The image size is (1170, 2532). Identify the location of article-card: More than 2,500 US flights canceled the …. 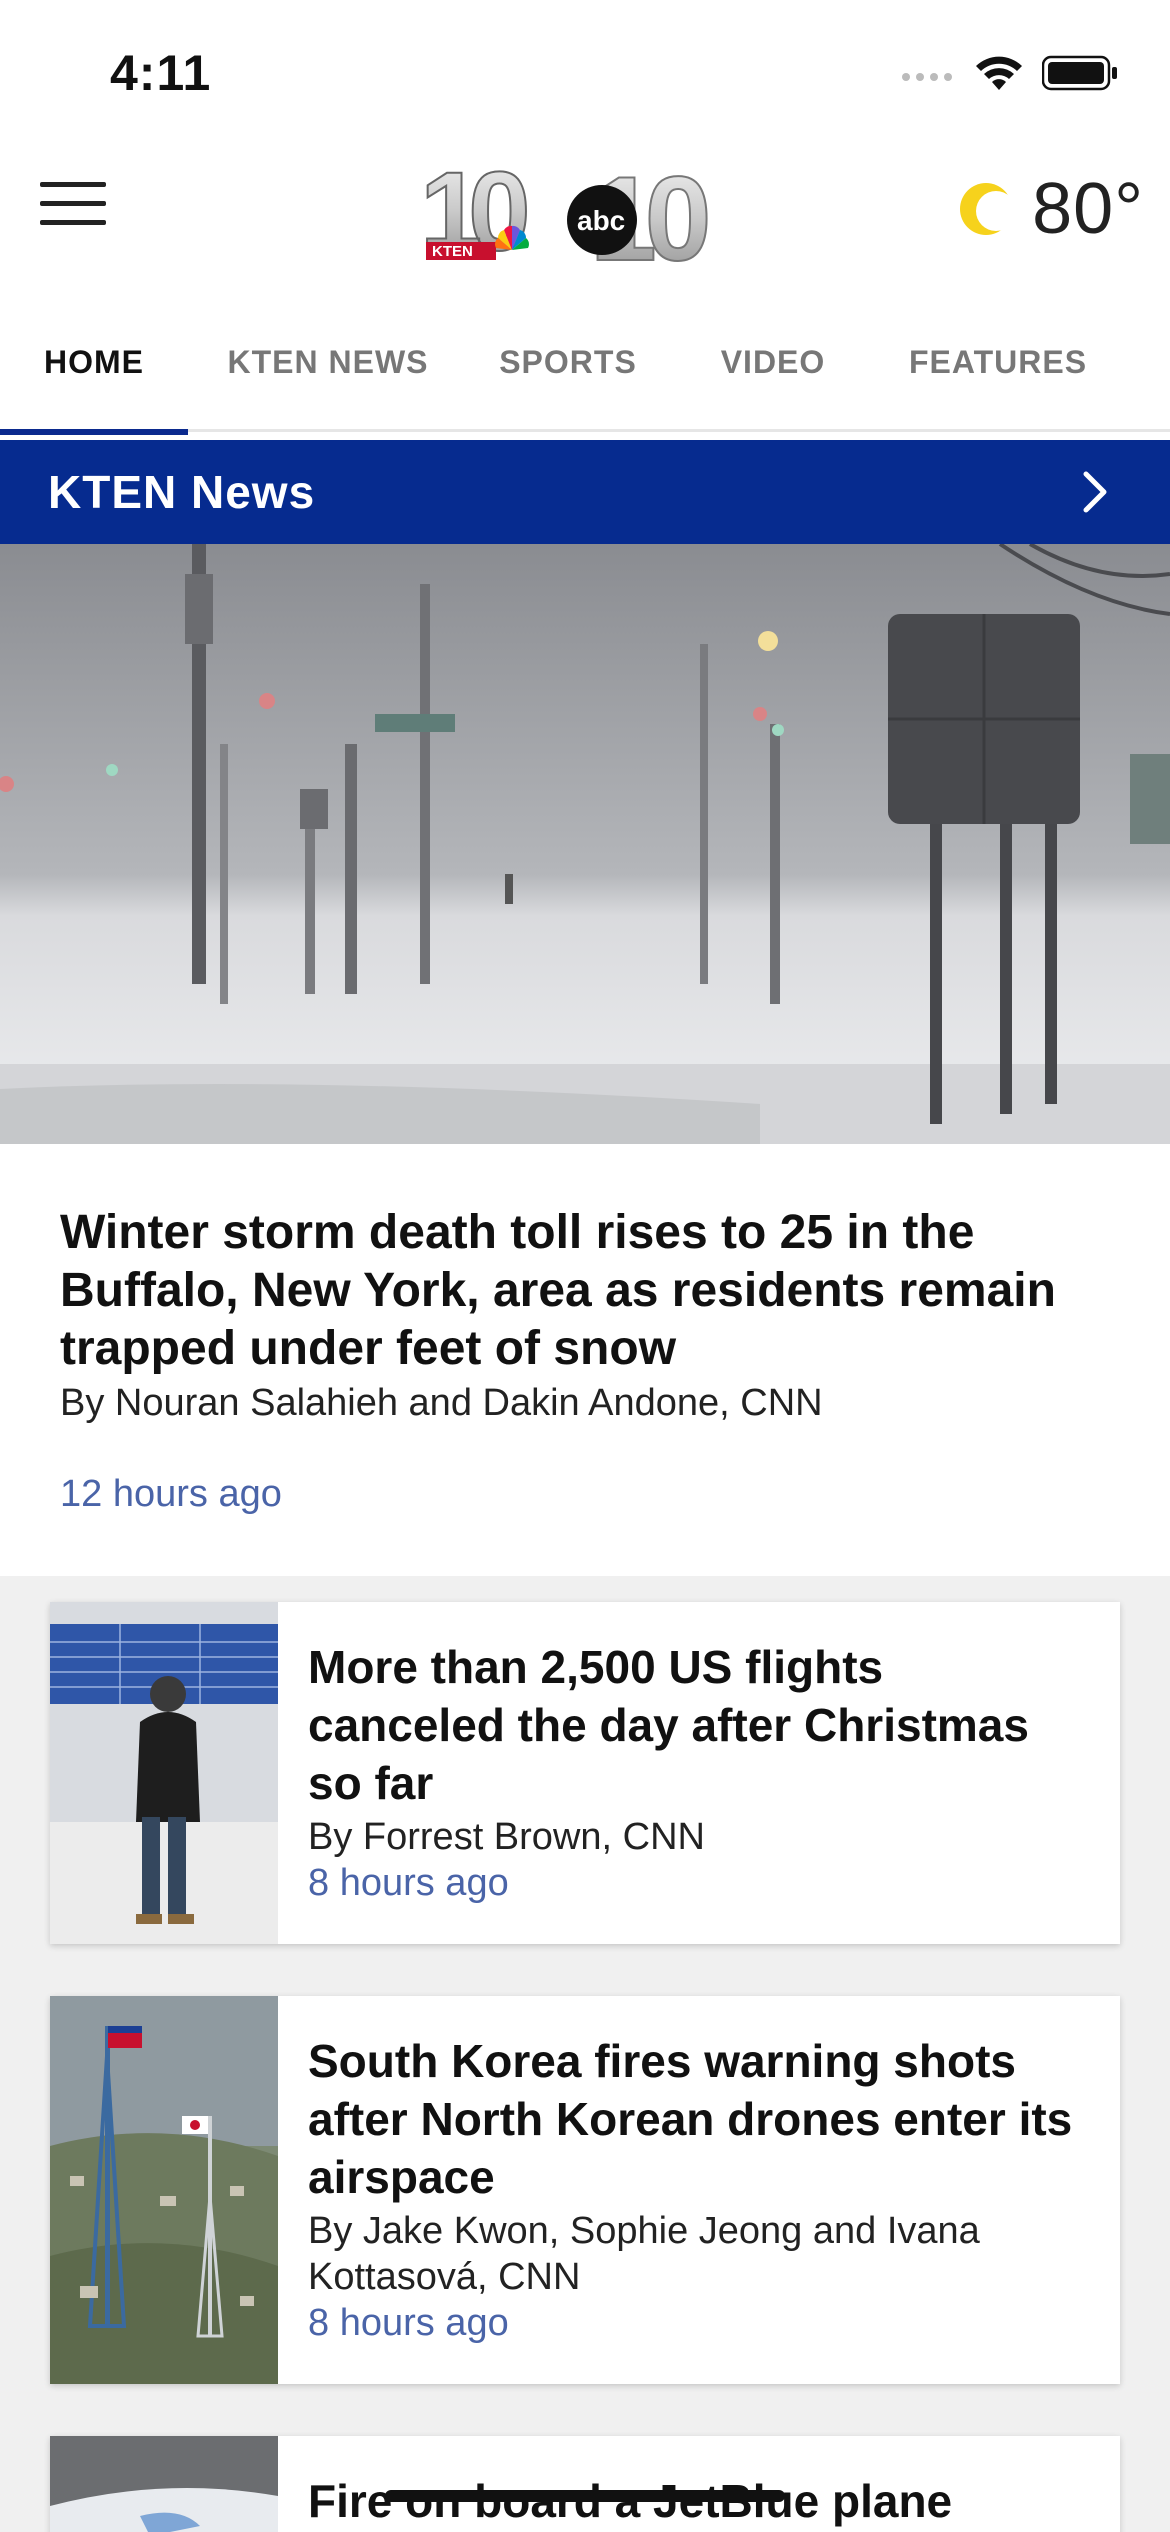
(585, 1773).